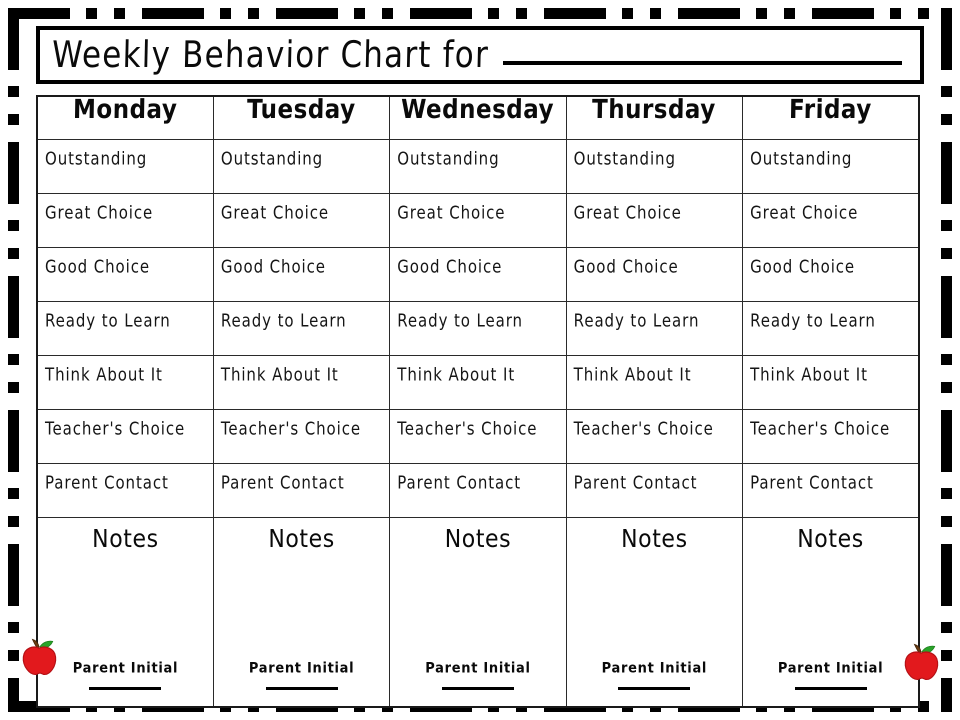  What do you see at coordinates (702, 63) in the screenshot?
I see `student-name-blank` at bounding box center [702, 63].